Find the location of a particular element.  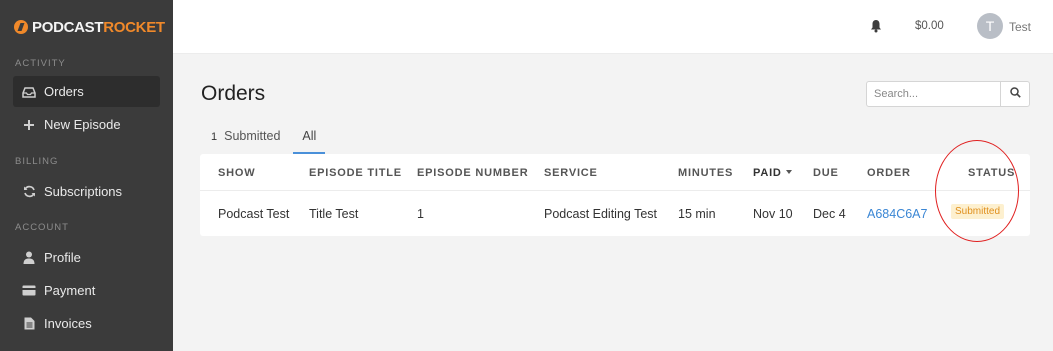

order-tabs: 1 Submitted All is located at coordinates (263, 139).